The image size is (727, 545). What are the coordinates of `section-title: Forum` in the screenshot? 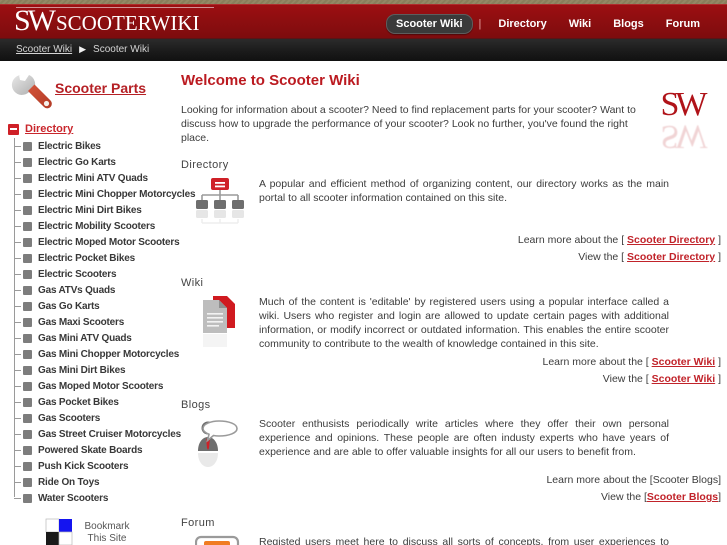 It's located at (198, 523).